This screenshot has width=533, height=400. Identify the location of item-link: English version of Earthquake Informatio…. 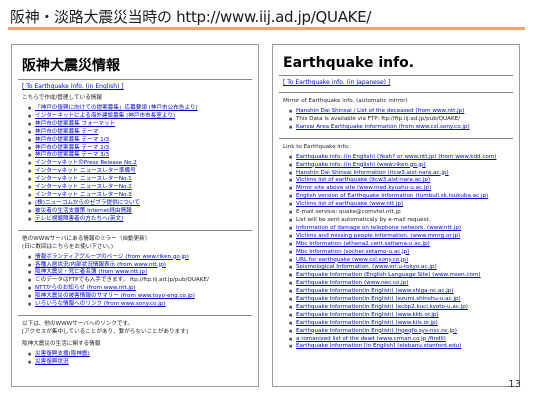
(392, 196).